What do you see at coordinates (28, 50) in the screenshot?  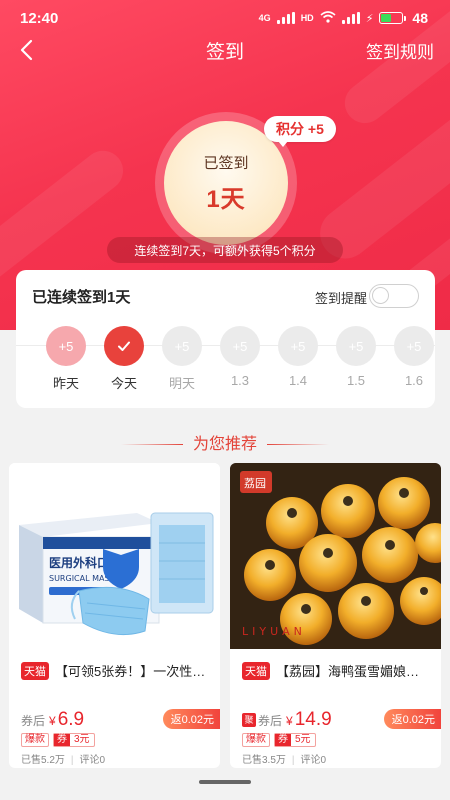 I see `back-arrow-icon` at bounding box center [28, 50].